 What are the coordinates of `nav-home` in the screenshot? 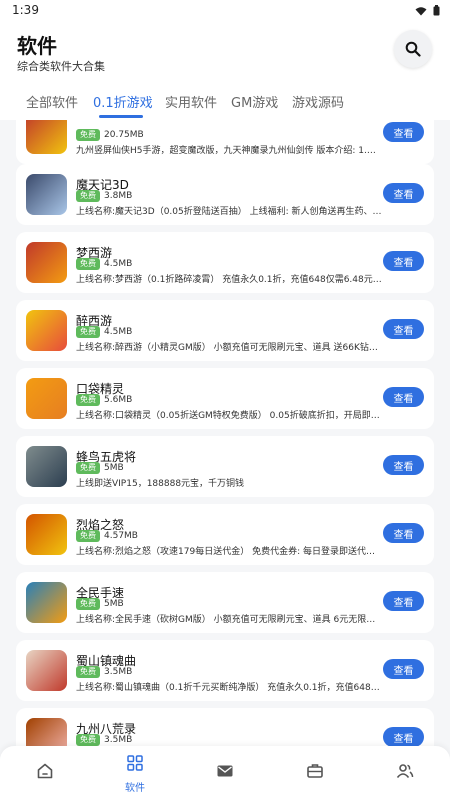 It's located at (45, 773).